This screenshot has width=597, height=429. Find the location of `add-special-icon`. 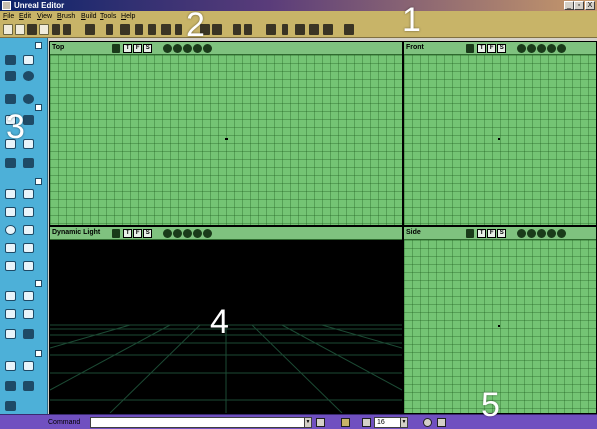

add-special-icon is located at coordinates (28, 334).